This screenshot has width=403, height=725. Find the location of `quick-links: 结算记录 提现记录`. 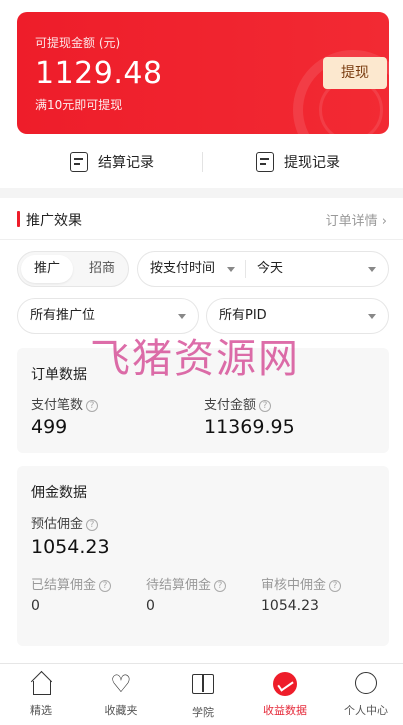

quick-links: 结算记录 提现记录 is located at coordinates (201, 162).